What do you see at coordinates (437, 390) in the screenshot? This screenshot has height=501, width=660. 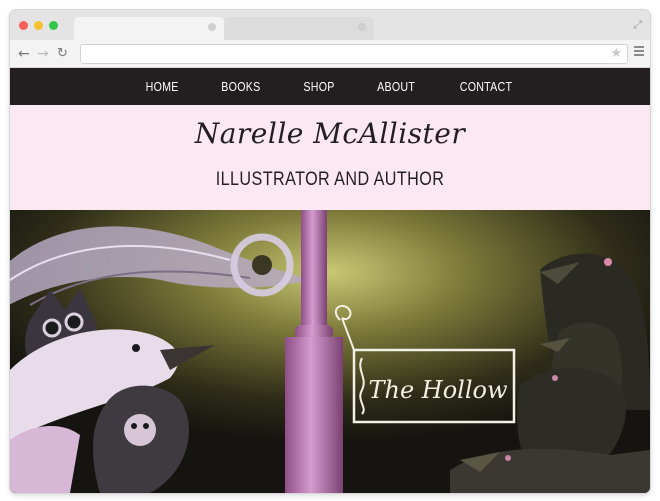 I see `sign-text: The Hollow` at bounding box center [437, 390].